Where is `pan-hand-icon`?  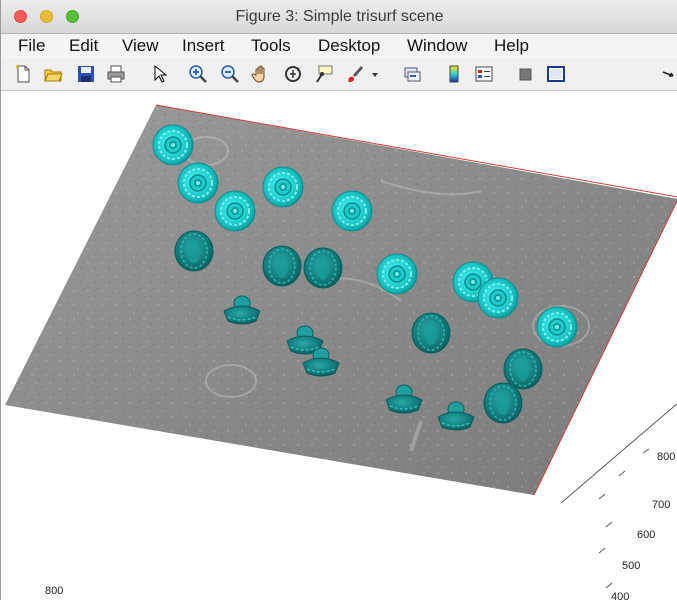
pan-hand-icon is located at coordinates (261, 74).